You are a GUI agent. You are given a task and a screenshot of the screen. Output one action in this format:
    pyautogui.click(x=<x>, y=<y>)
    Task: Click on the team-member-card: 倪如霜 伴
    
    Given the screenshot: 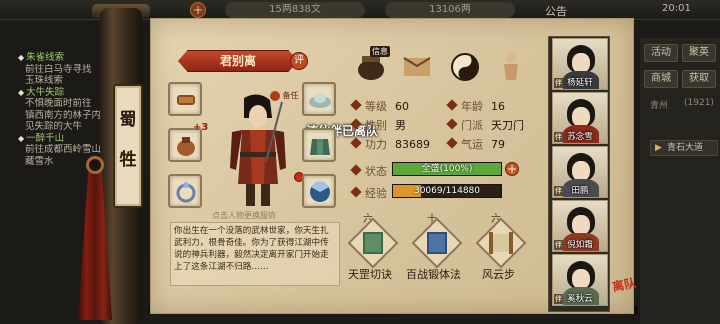 What is the action you would take?
    pyautogui.click(x=580, y=226)
    